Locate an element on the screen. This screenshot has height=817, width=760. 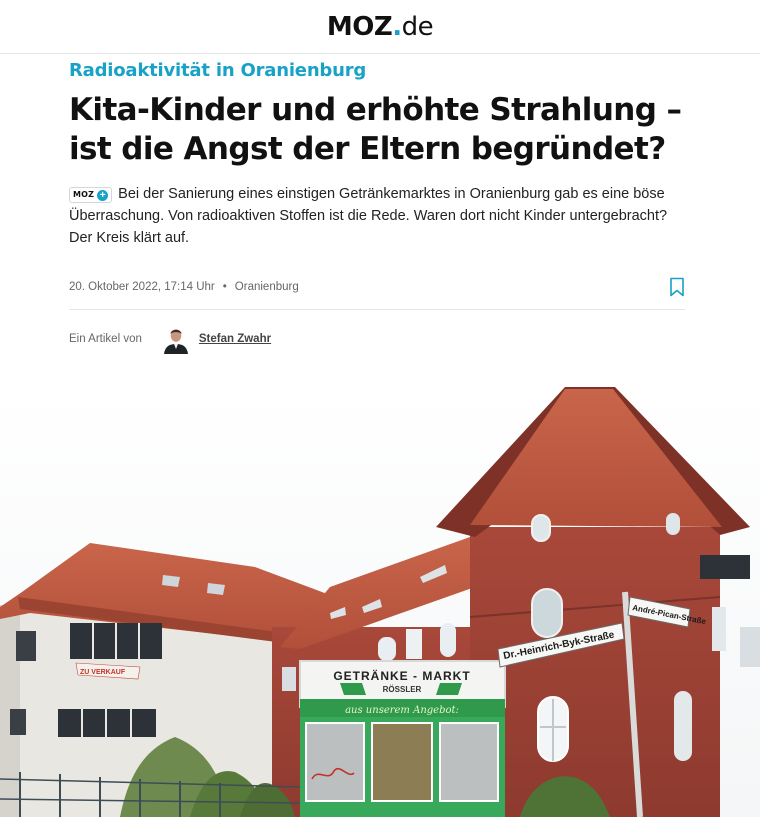
site-header: MOZ.de is located at coordinates (380, 27).